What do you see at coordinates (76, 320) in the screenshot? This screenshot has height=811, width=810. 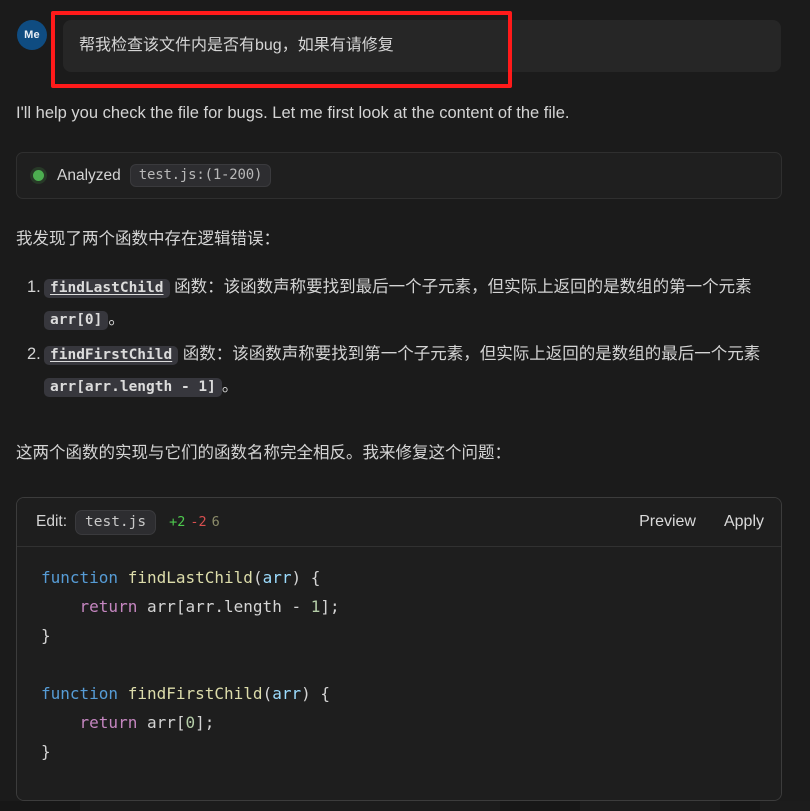 I see `inline-code-chip: arr[0]` at bounding box center [76, 320].